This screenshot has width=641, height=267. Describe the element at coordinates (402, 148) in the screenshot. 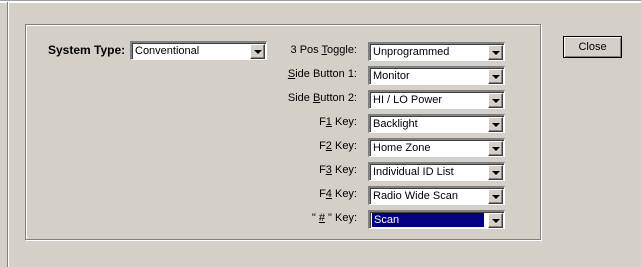

I see `f2-key-value: Home Zone` at that location.